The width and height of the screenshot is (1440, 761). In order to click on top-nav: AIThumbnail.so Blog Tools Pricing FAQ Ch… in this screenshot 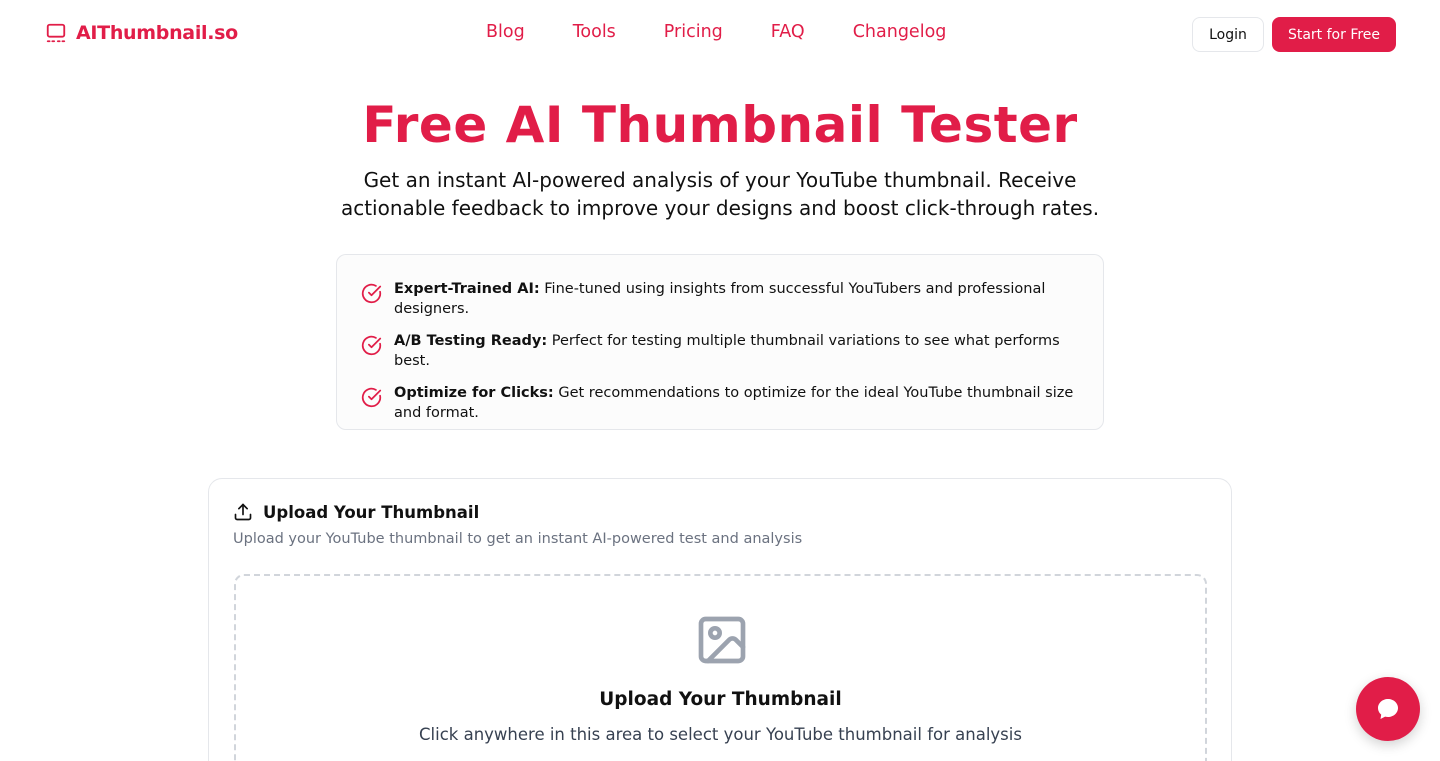, I will do `click(720, 34)`.